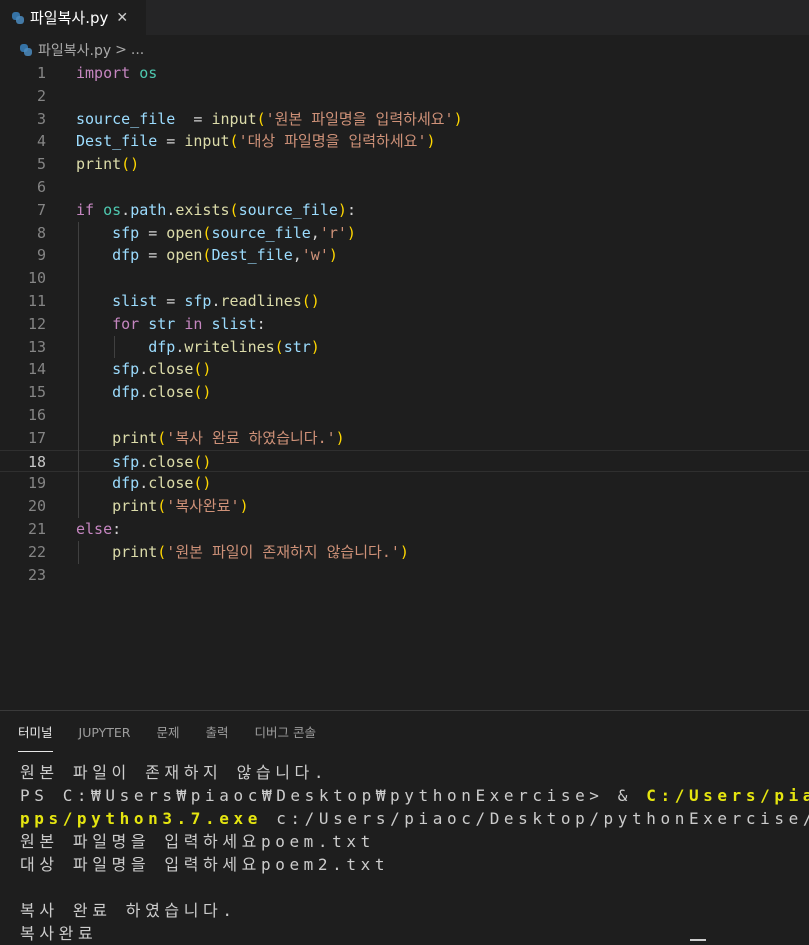  What do you see at coordinates (162, 346) in the screenshot?
I see `code-token: dfp` at bounding box center [162, 346].